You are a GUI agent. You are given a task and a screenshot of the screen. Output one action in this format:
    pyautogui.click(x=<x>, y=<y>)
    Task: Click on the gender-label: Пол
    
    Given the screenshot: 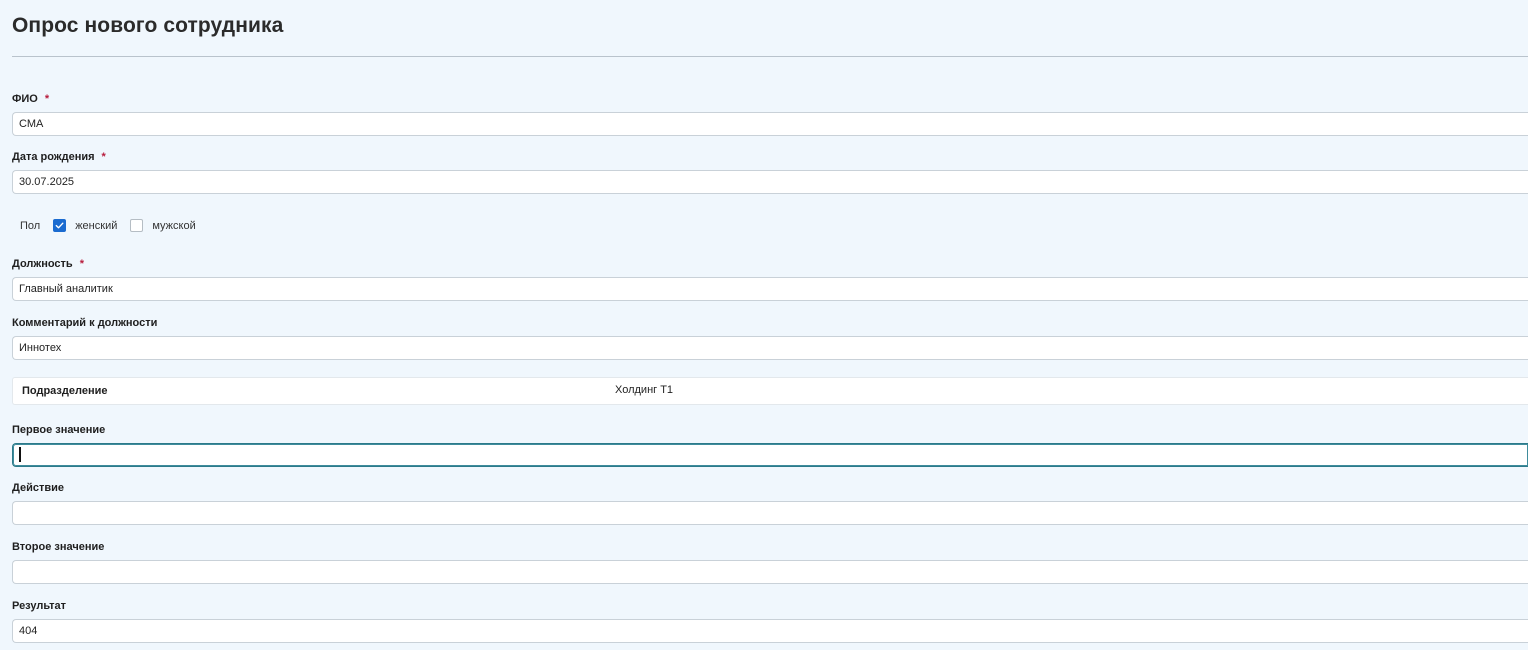 What is the action you would take?
    pyautogui.click(x=30, y=225)
    